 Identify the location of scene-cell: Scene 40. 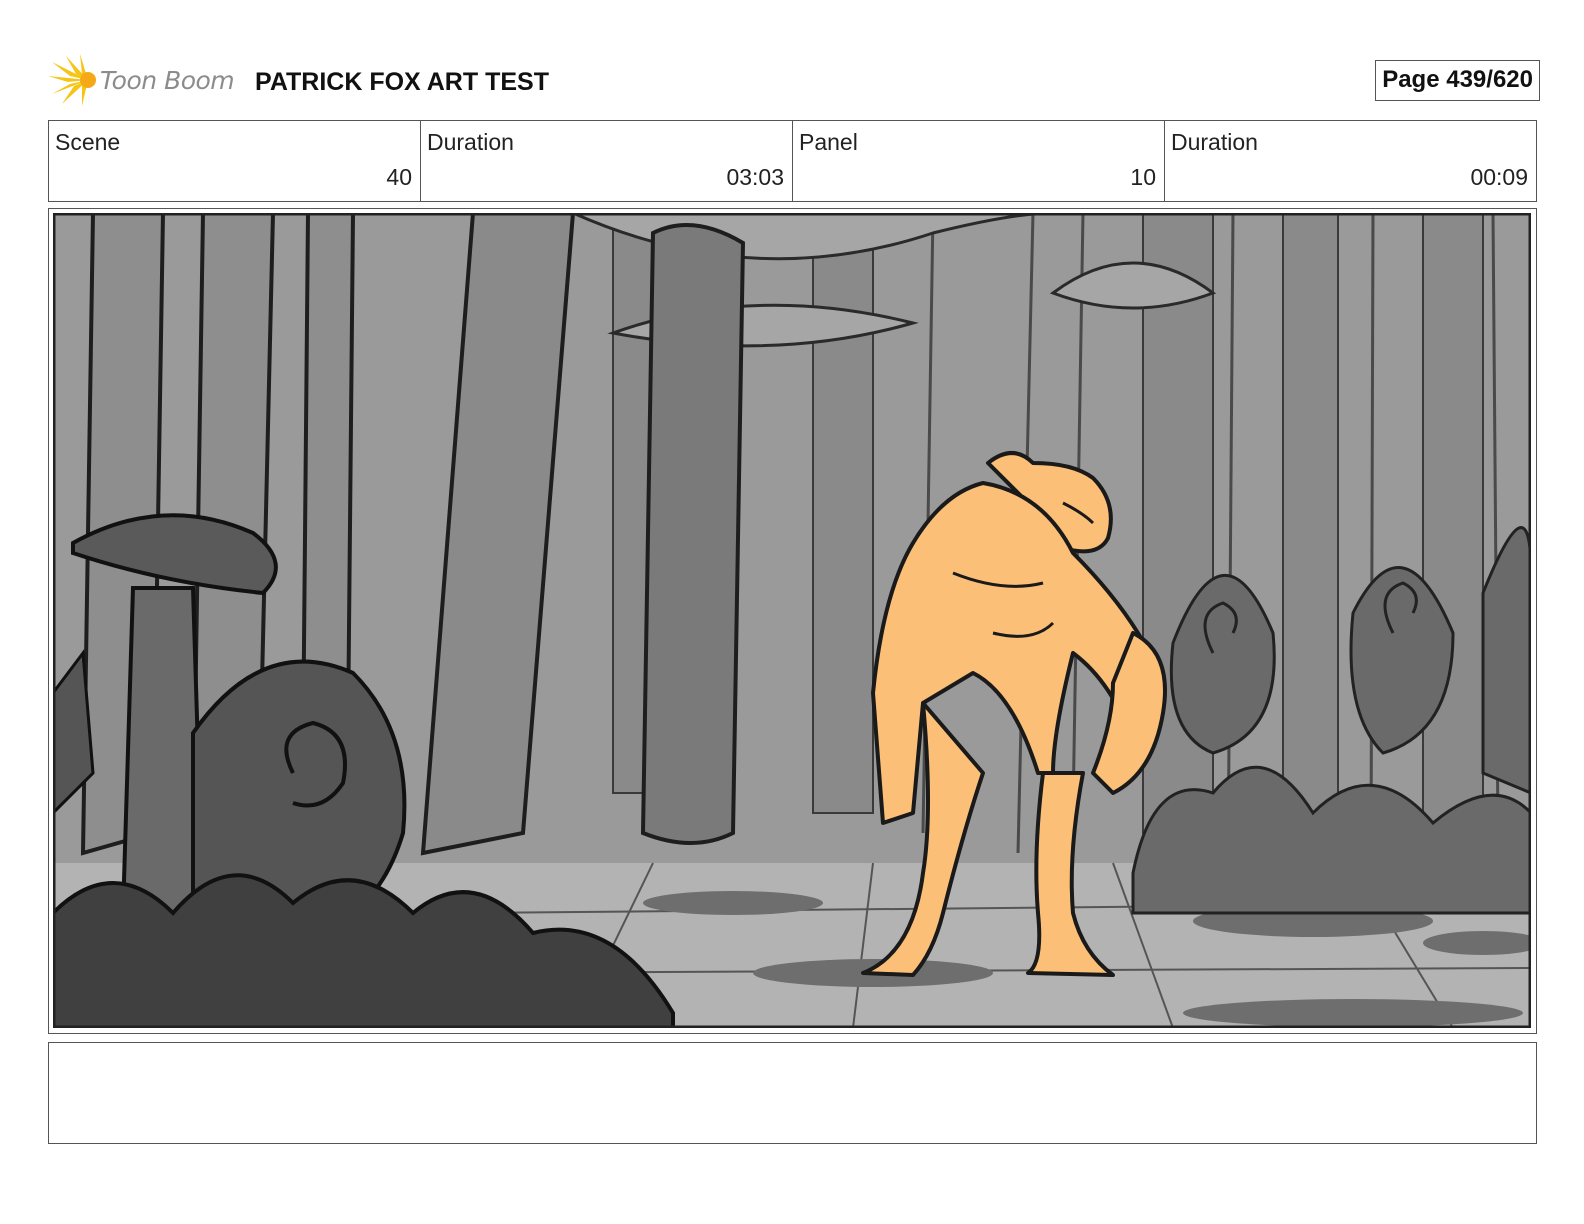
(235, 161).